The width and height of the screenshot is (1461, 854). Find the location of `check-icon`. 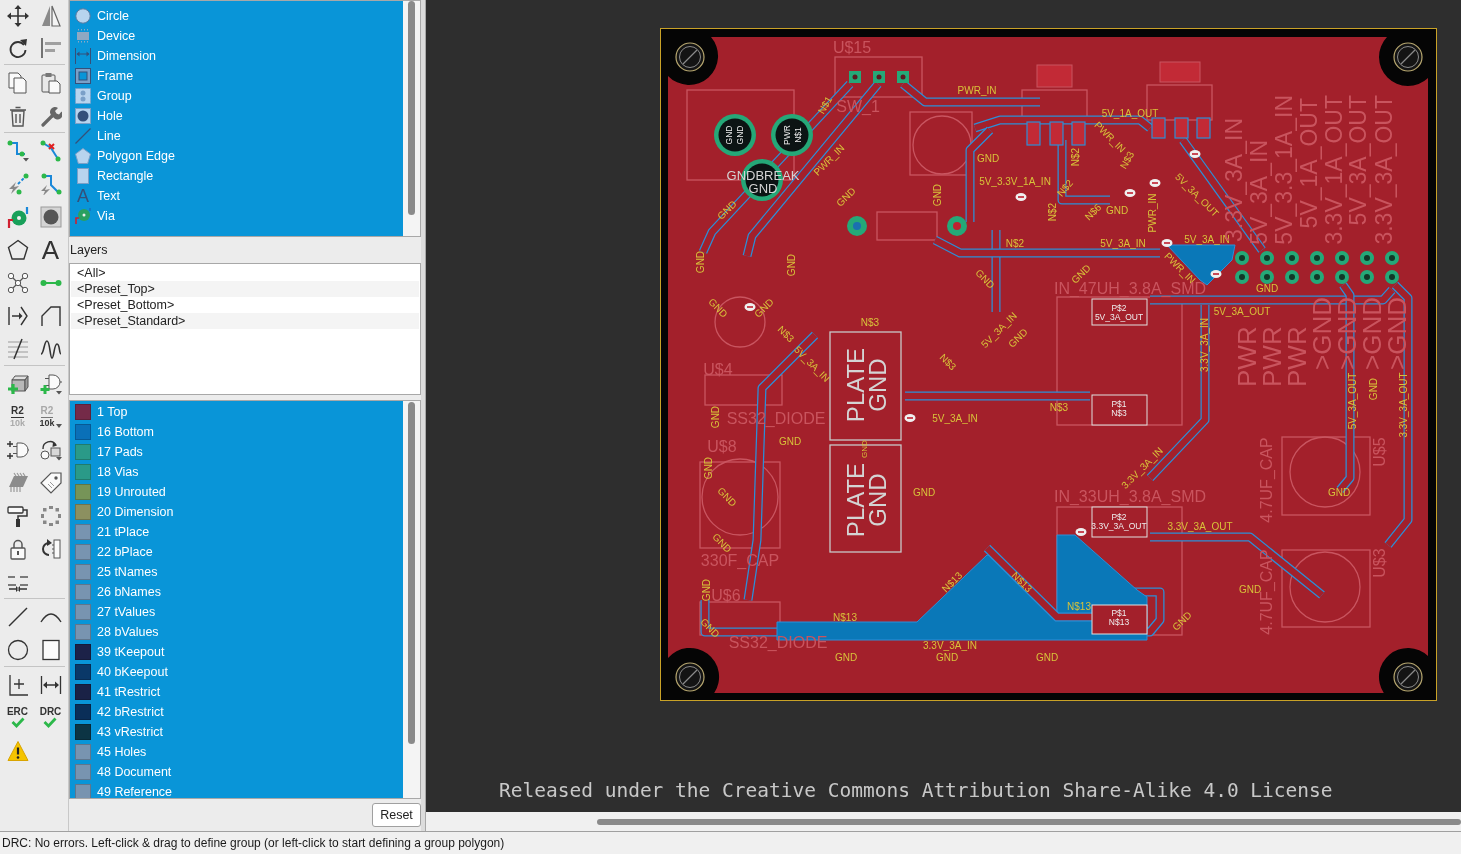

check-icon is located at coordinates (17, 722).